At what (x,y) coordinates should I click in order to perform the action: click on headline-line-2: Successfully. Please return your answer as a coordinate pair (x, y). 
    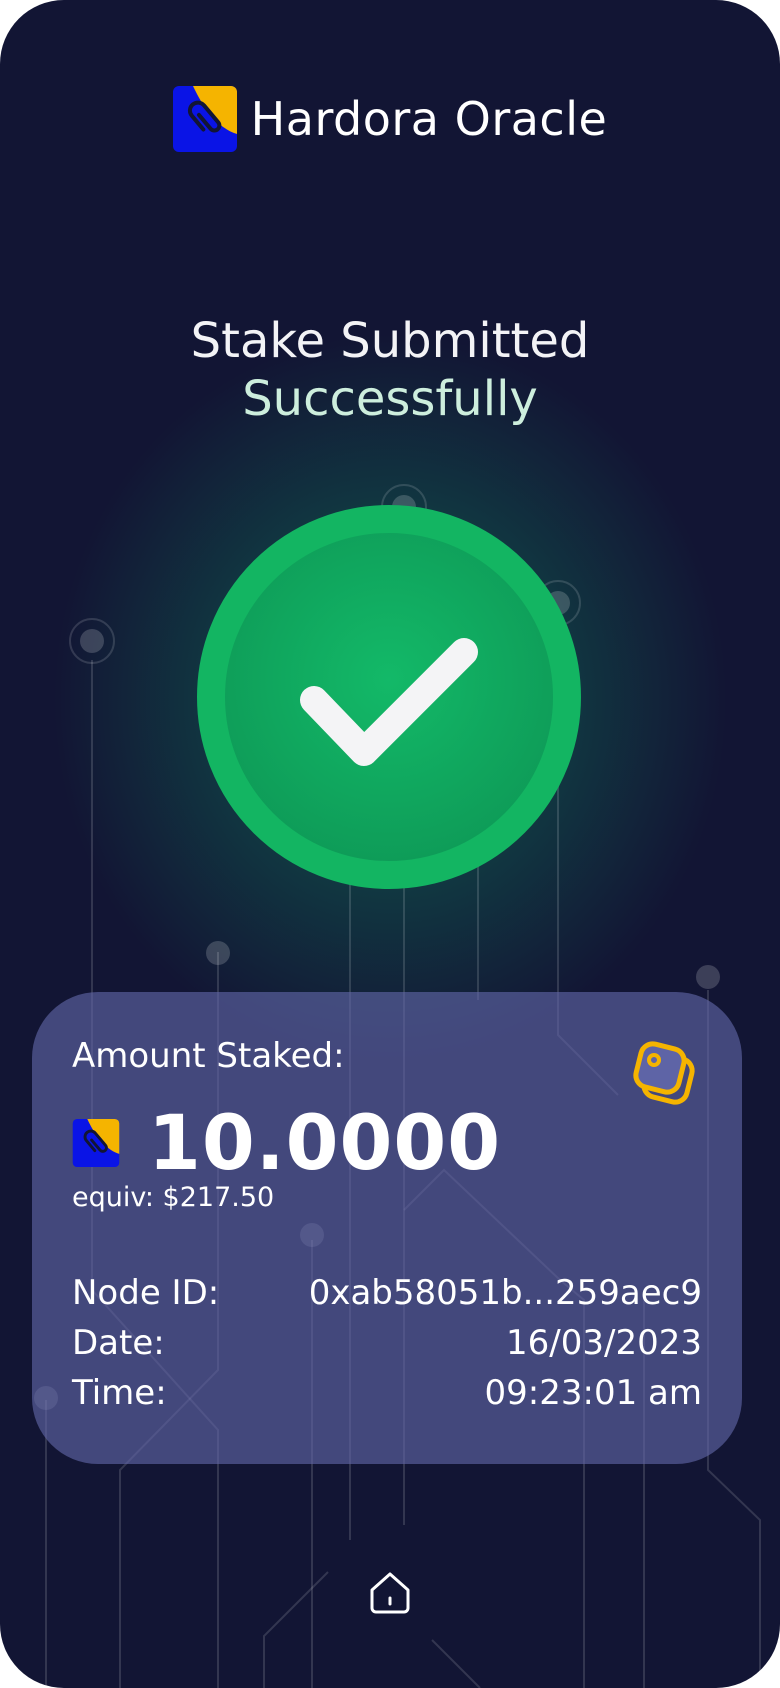
    Looking at the image, I should click on (390, 399).